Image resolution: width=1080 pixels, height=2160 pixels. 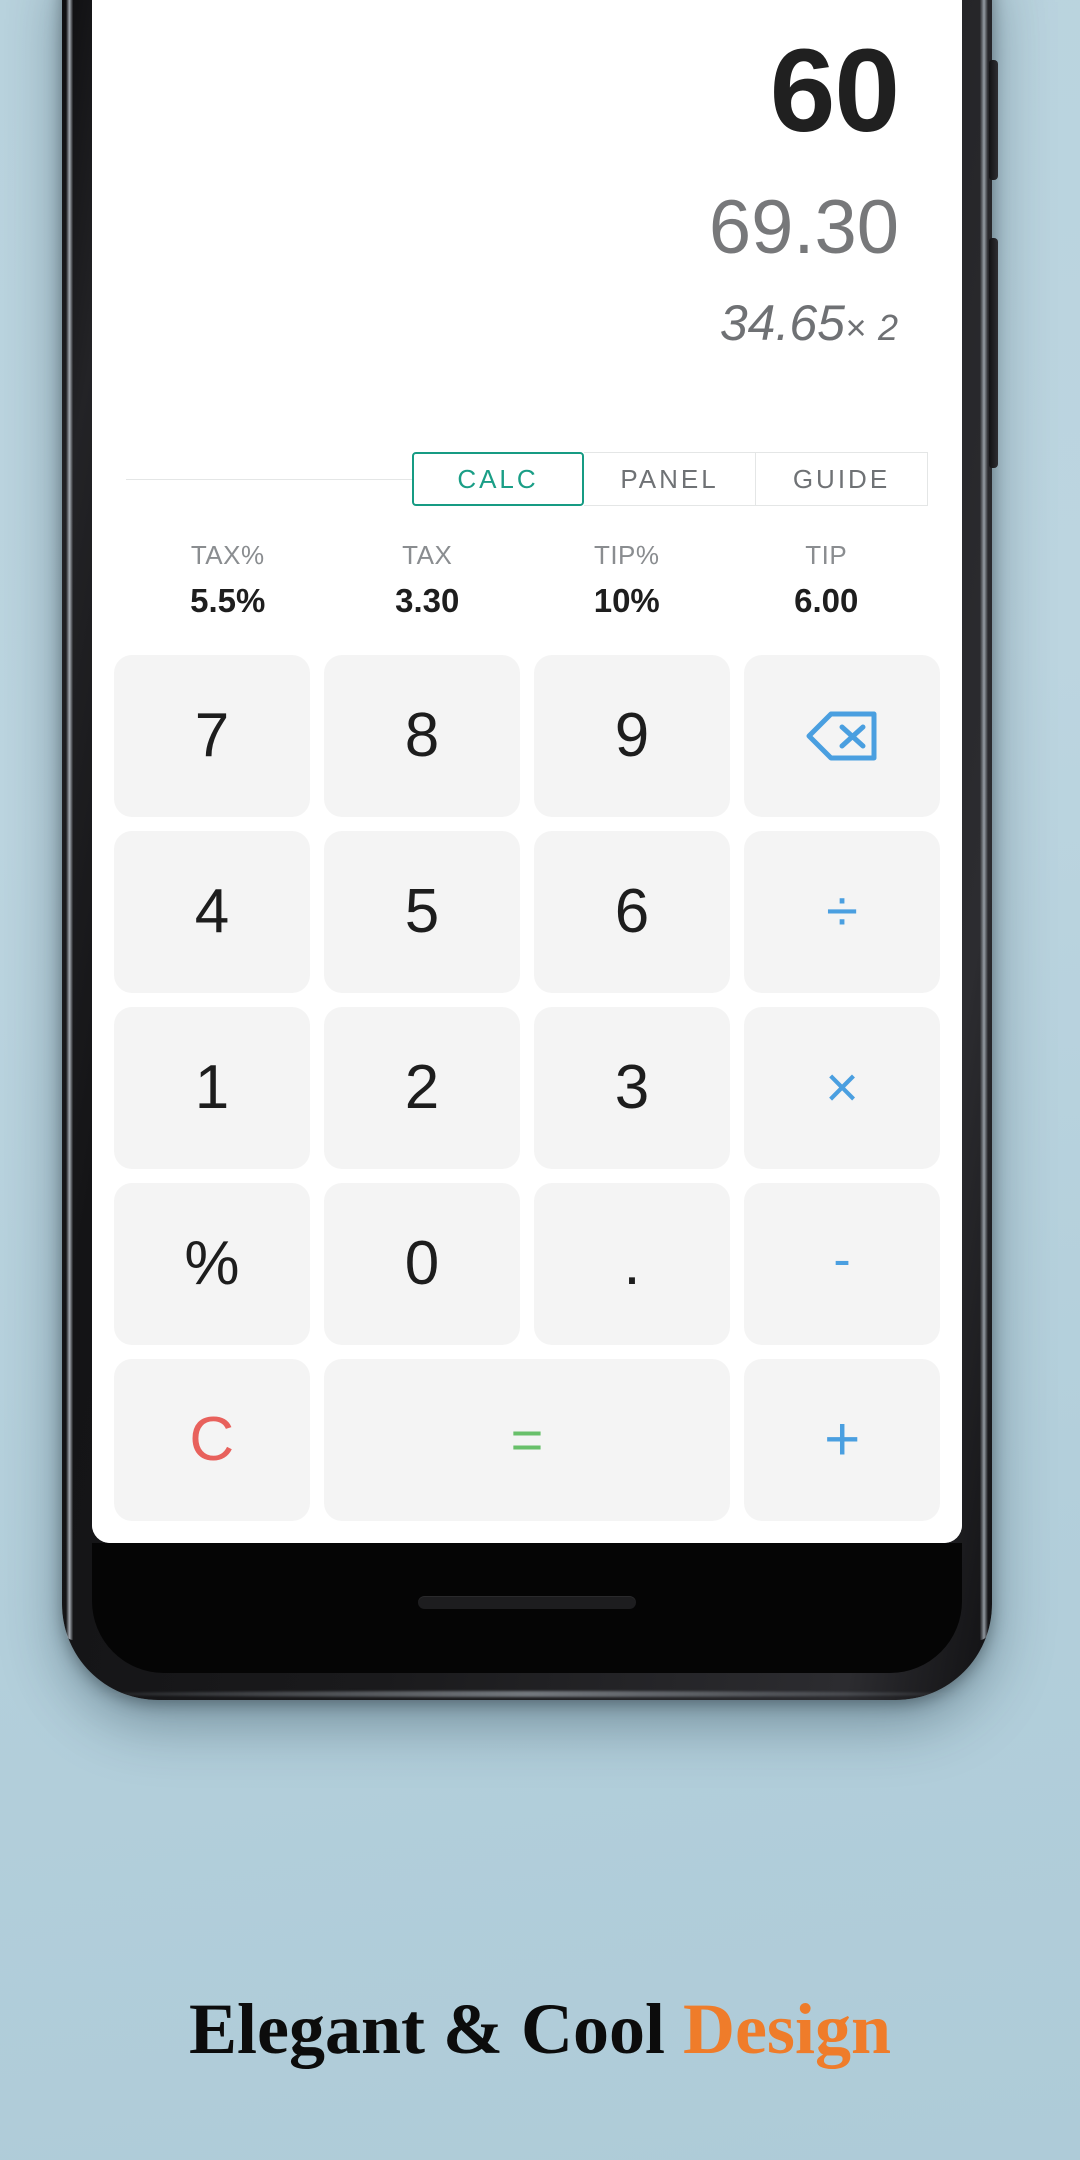 I want to click on key-0: 0, so click(x=422, y=1263).